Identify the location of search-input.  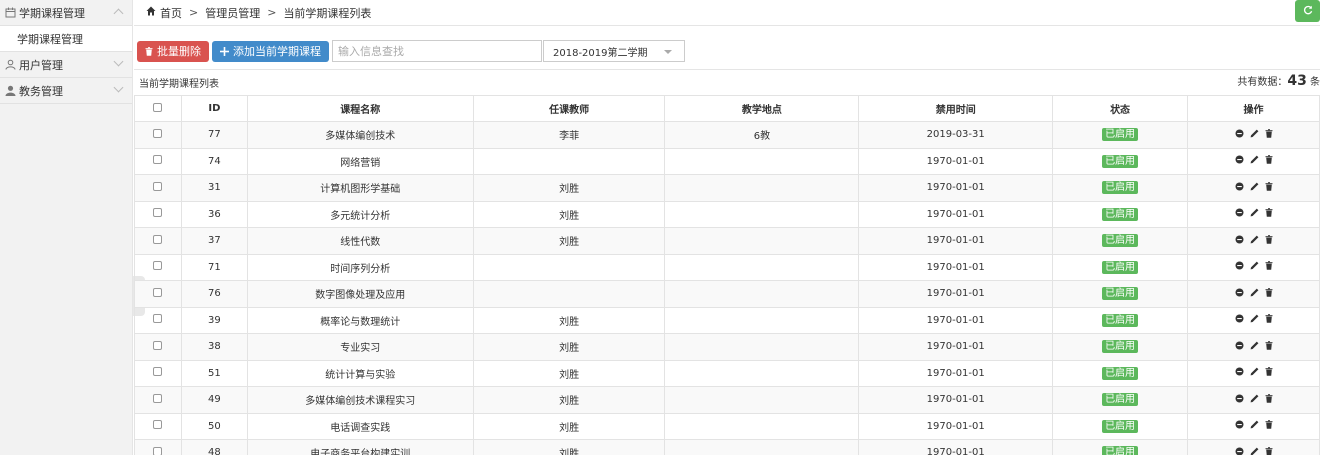
(437, 51).